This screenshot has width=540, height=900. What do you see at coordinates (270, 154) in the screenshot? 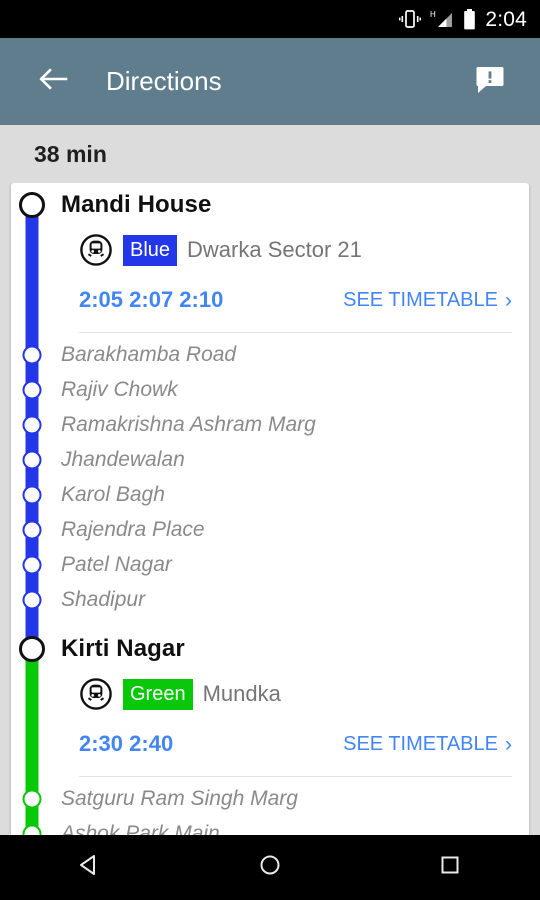
I see `duration-strip: 38 min` at bounding box center [270, 154].